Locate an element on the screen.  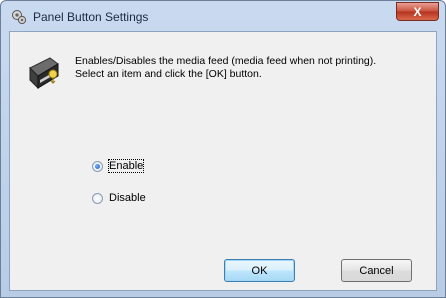
option-enable: Enable is located at coordinates (118, 166).